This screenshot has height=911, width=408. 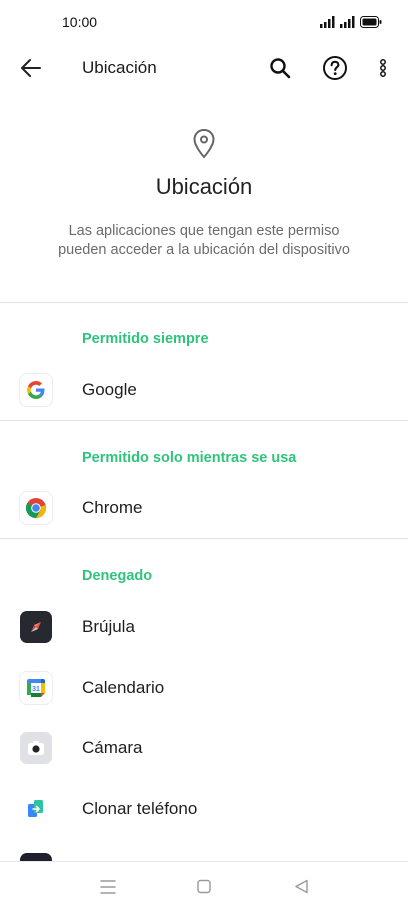 I want to click on calendar-icon: 31, so click(x=36, y=688).